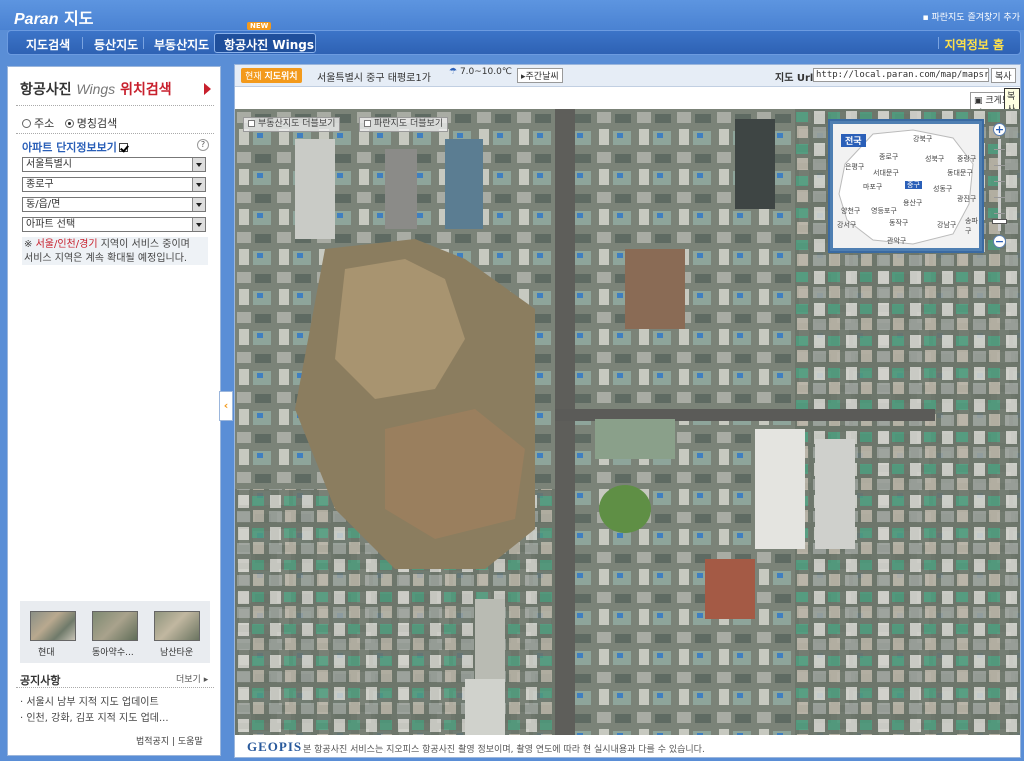 This screenshot has height=761, width=1024. I want to click on district-label: 광진구, so click(966, 199).